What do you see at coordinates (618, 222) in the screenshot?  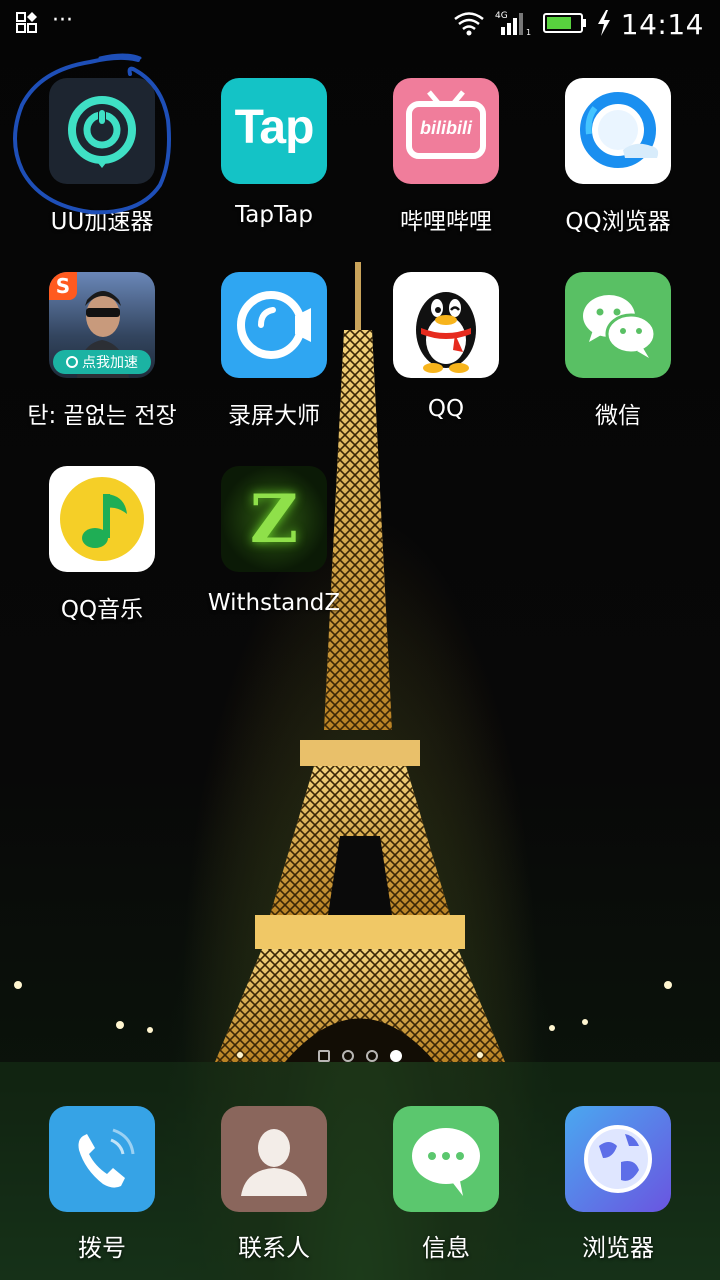 I see `app-label: QQ浏览器` at bounding box center [618, 222].